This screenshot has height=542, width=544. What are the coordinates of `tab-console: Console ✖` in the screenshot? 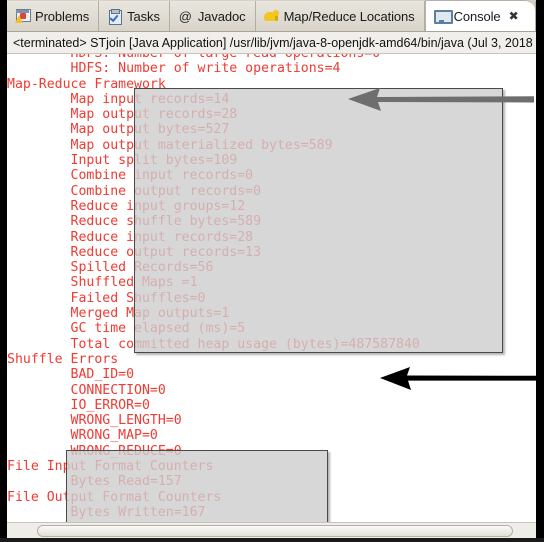 It's located at (479, 15).